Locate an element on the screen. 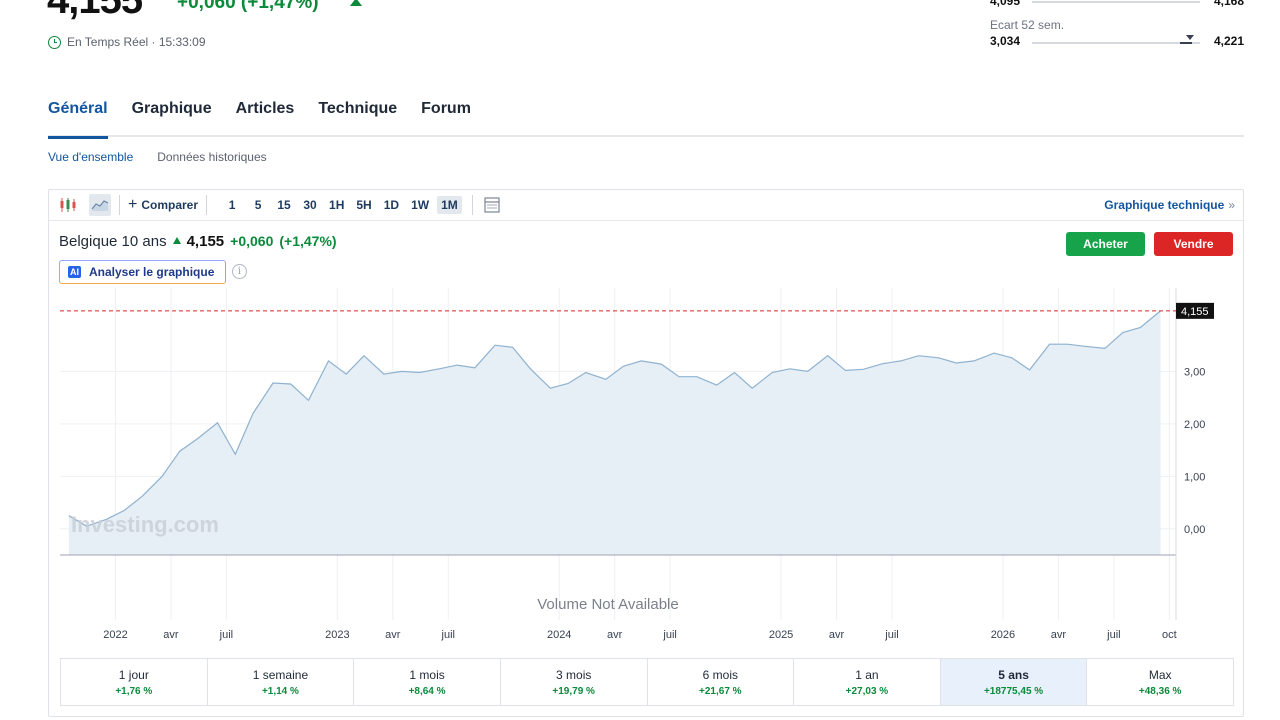 This screenshot has width=1280, height=720. period-3-months: 3 mois +19,79 % is located at coordinates (574, 682).